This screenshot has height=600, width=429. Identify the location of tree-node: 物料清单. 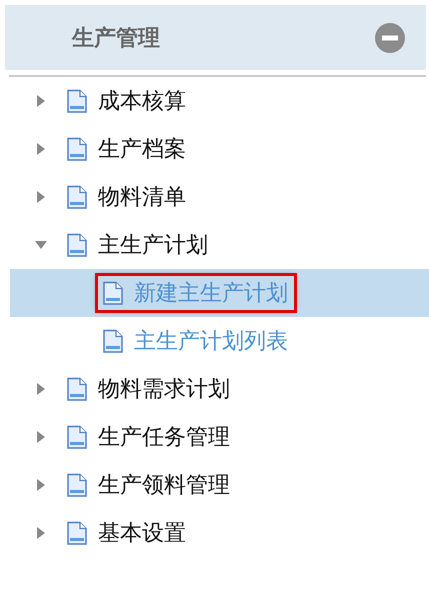
(214, 197).